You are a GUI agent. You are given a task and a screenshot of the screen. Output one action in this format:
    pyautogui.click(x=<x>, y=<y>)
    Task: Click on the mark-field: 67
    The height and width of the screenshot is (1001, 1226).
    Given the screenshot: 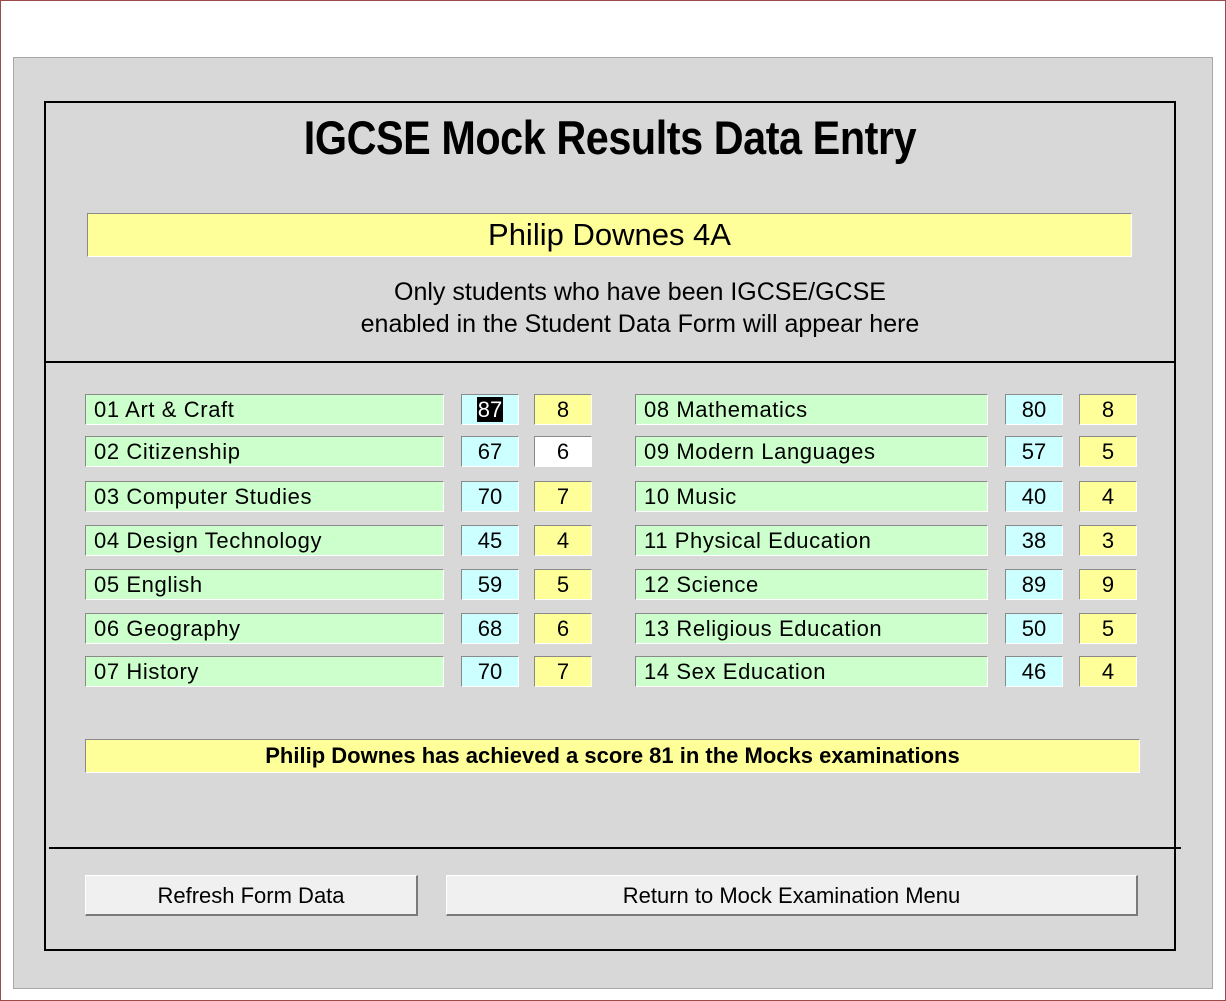 What is the action you would take?
    pyautogui.click(x=490, y=451)
    